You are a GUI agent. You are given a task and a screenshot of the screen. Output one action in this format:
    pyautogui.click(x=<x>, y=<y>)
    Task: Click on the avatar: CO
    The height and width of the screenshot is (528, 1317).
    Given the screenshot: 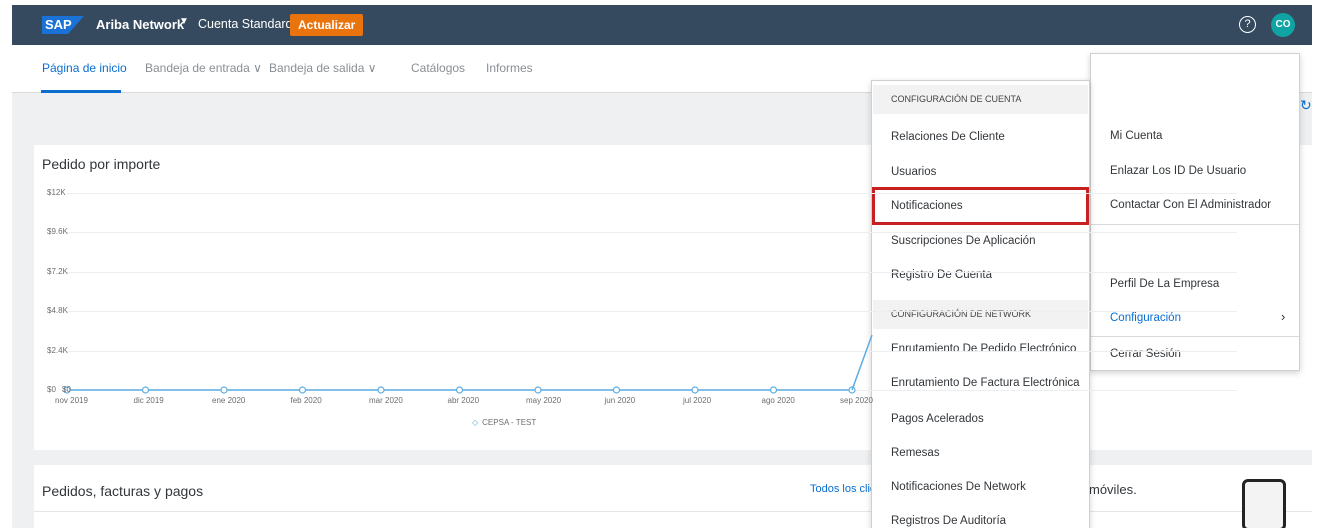 What is the action you would take?
    pyautogui.click(x=1283, y=25)
    